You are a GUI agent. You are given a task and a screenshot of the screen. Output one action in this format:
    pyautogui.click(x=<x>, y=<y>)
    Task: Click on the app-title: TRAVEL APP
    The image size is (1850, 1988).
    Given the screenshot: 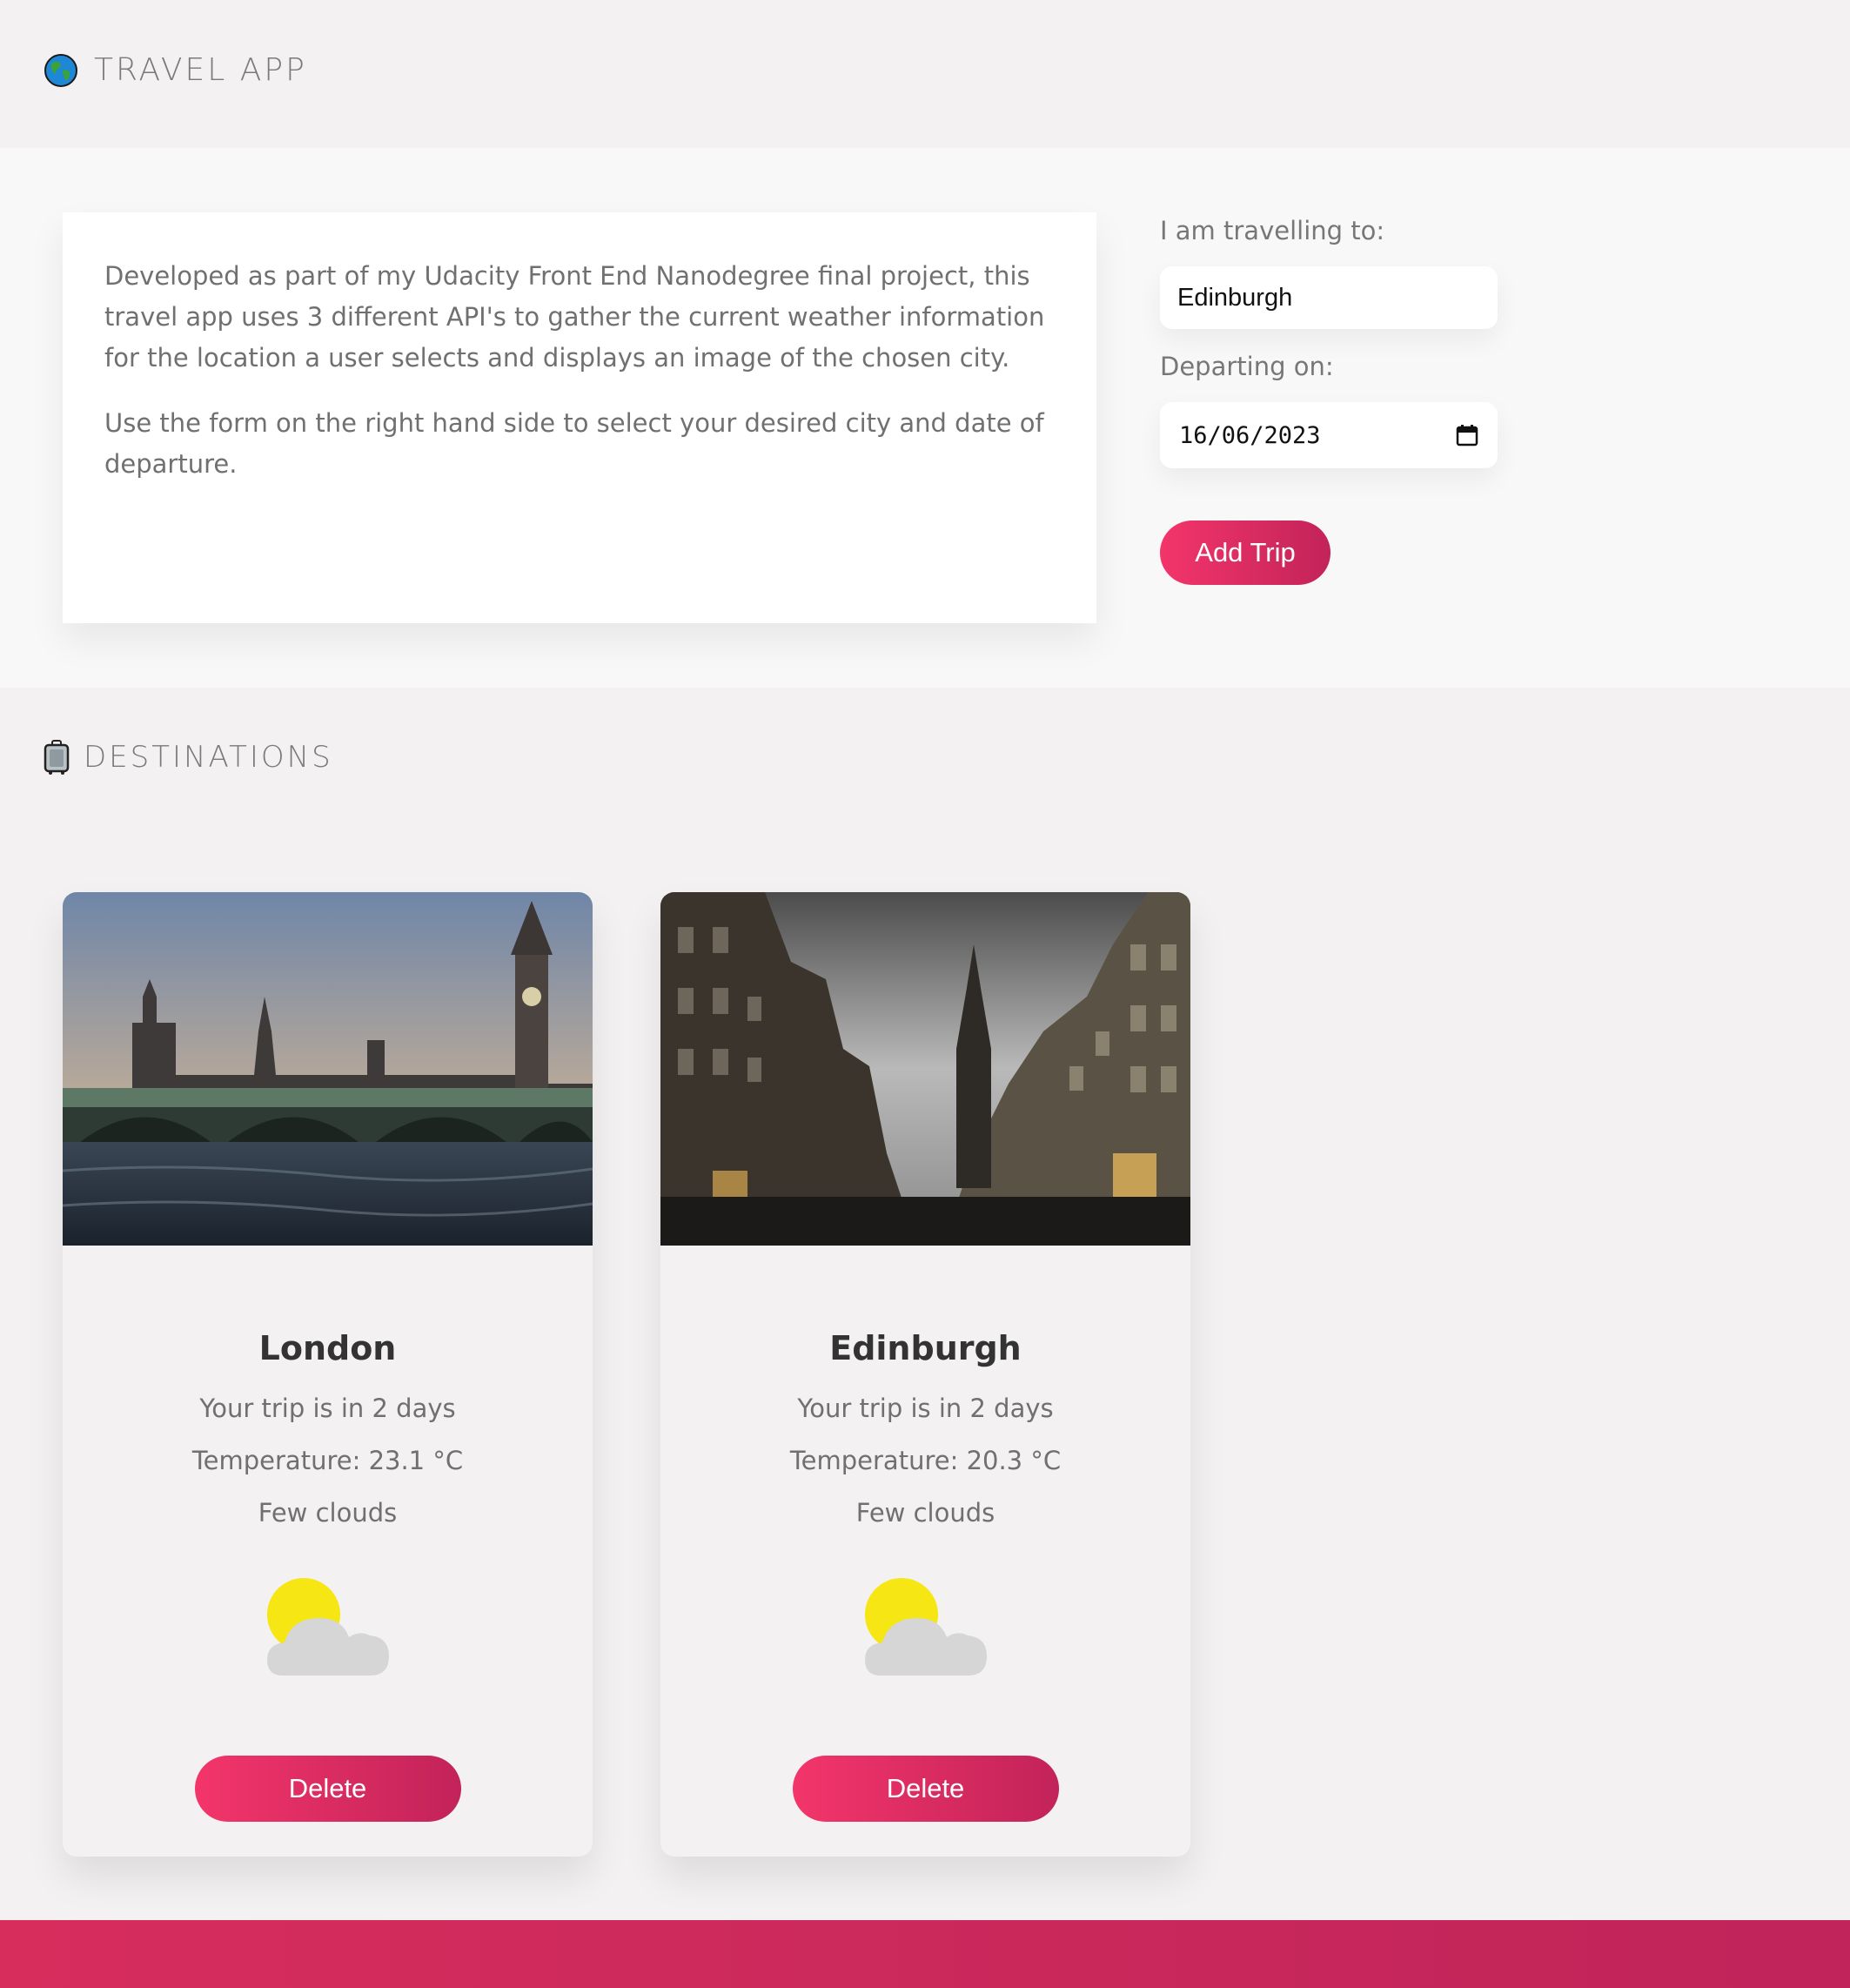 What is the action you would take?
    pyautogui.click(x=200, y=70)
    